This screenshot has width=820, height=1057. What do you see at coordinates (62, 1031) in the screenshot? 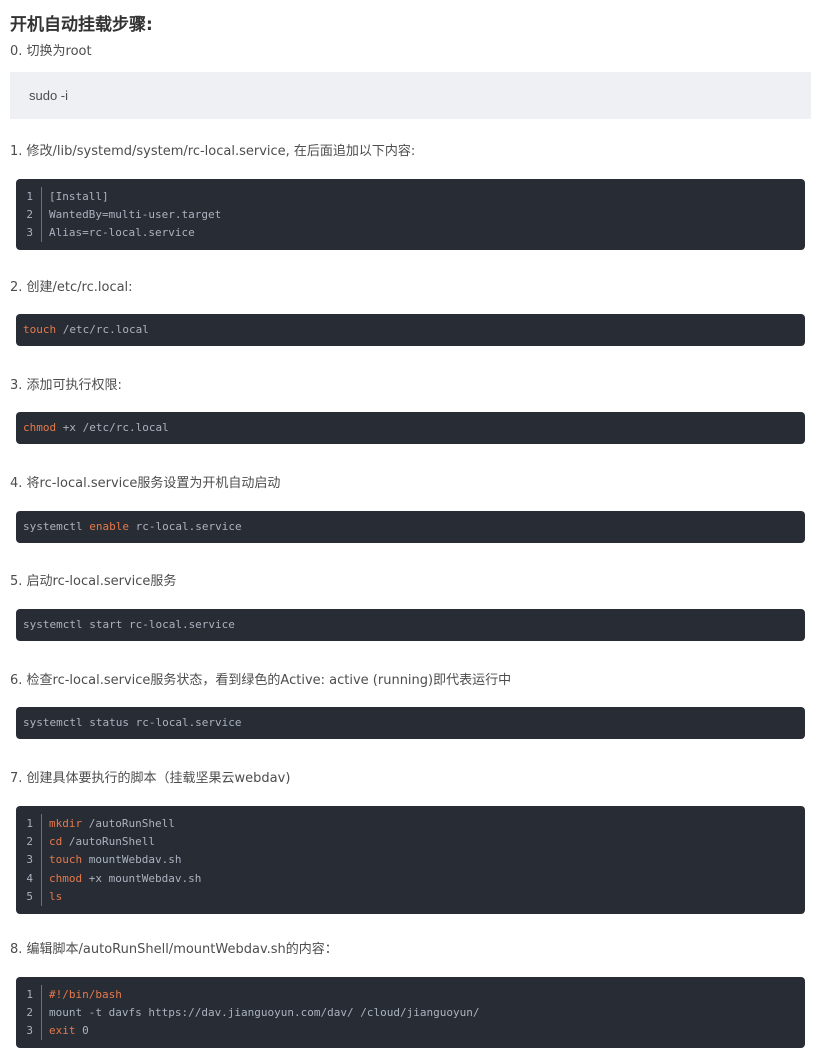
I see `code-keyword: exit` at bounding box center [62, 1031].